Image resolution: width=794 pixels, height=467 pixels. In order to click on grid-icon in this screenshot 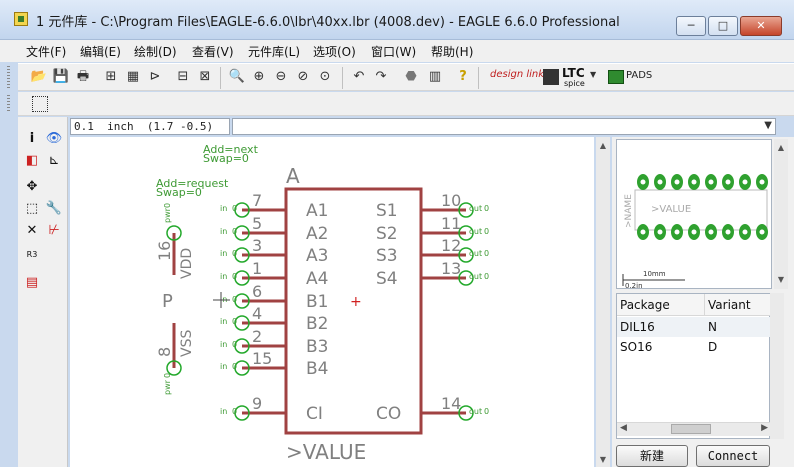, I will do `click(40, 104)`.